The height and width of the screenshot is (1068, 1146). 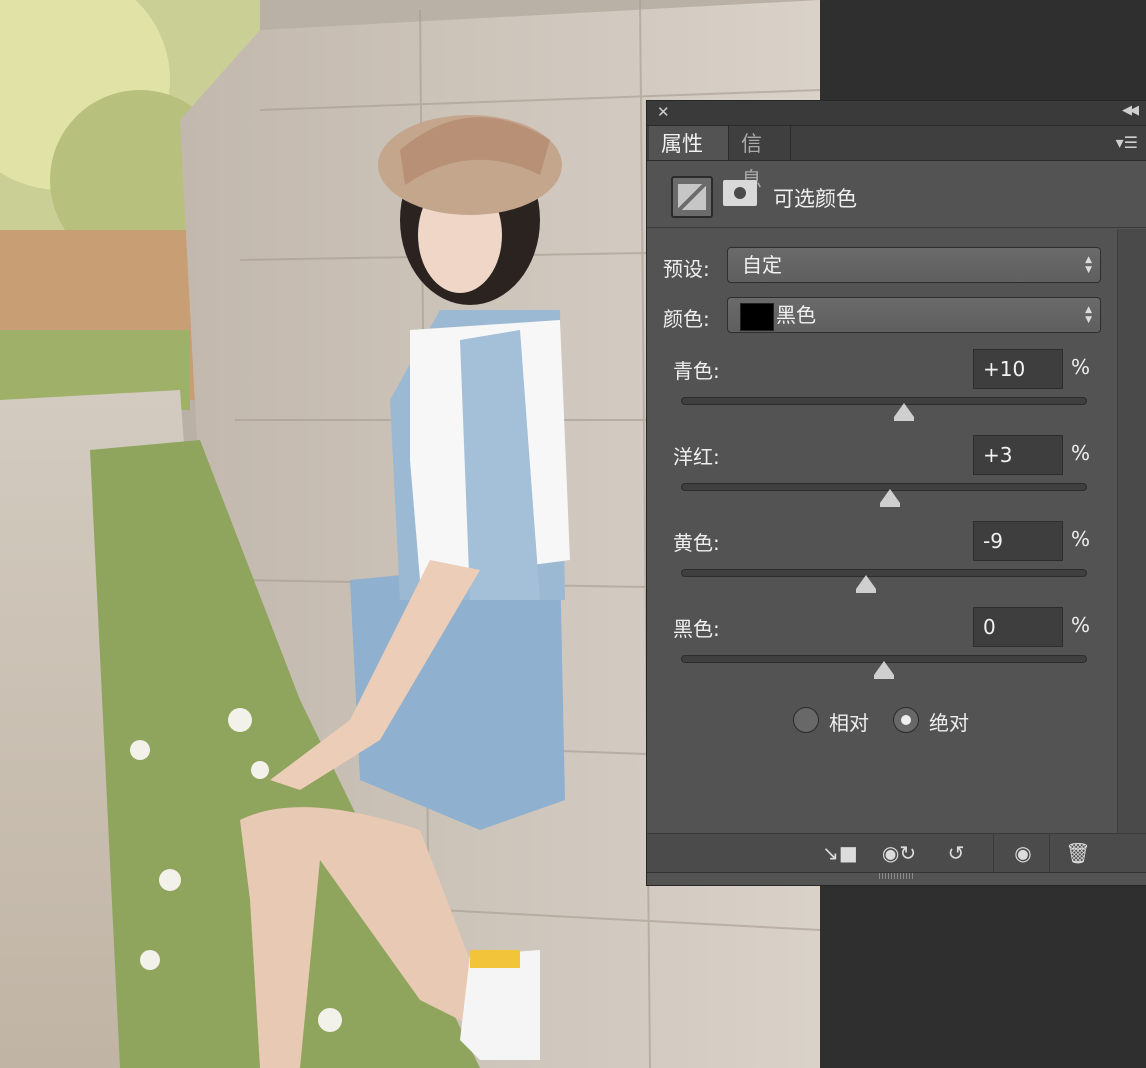 What do you see at coordinates (884, 573) in the screenshot?
I see `slider-track-yellow` at bounding box center [884, 573].